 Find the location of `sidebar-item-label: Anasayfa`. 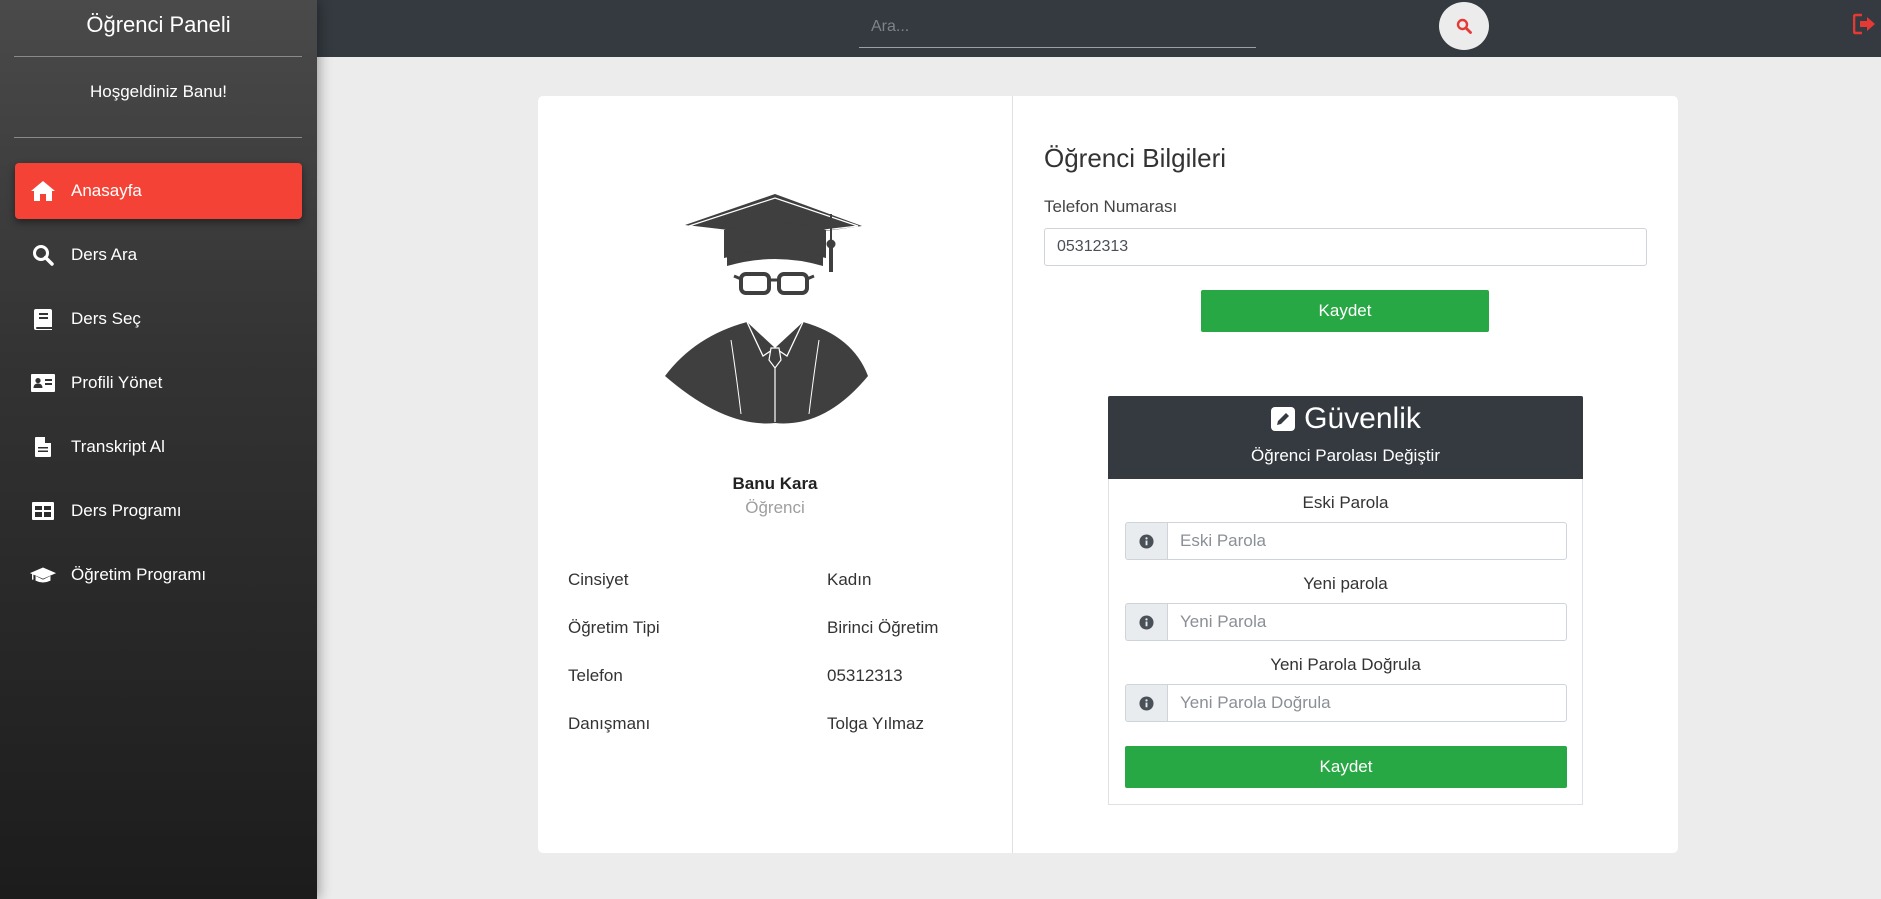

sidebar-item-label: Anasayfa is located at coordinates (106, 190).